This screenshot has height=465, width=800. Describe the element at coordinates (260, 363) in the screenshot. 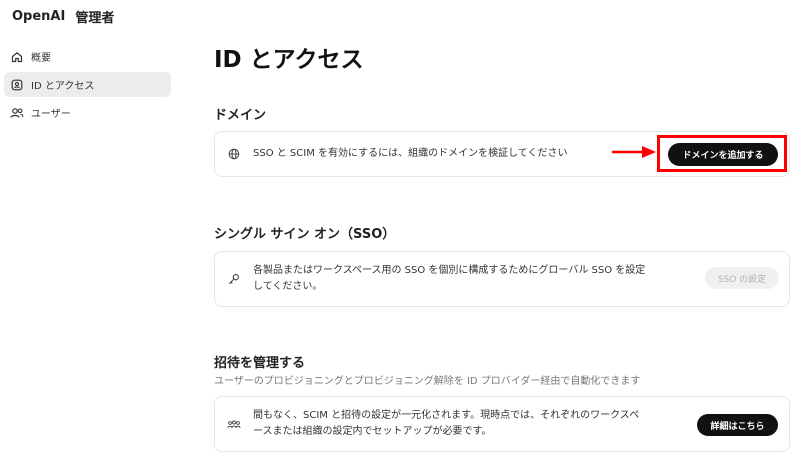

I see `invites-section-title: 招待を管理する` at that location.